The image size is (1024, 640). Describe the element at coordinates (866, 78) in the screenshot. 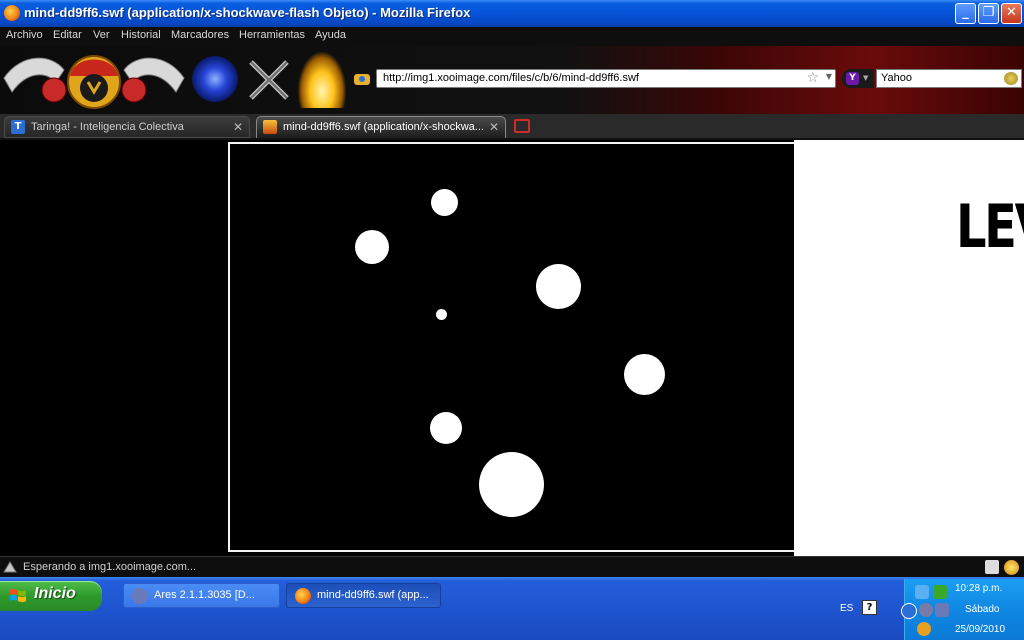

I see `search-dropdown-icon: ▼` at that location.